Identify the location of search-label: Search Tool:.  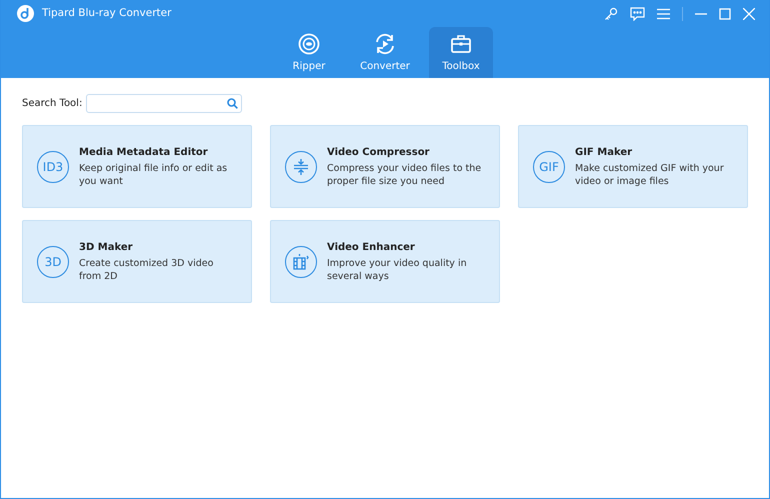
(52, 104).